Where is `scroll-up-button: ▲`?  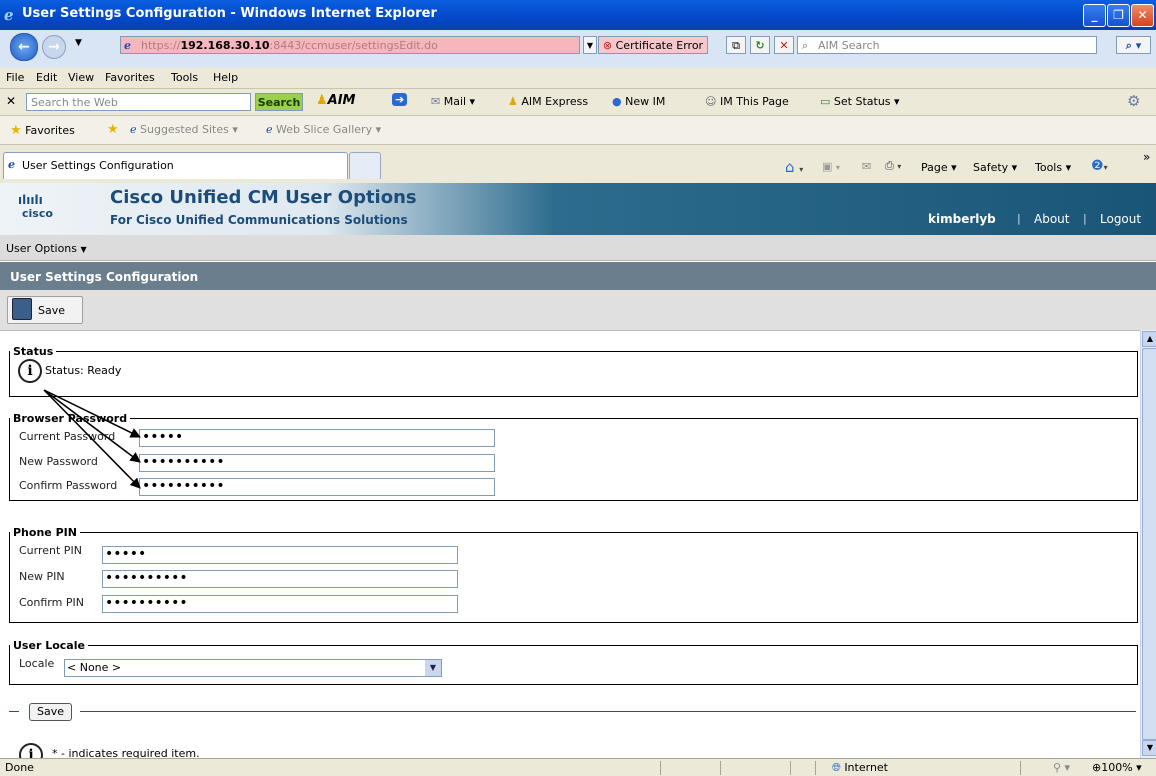
scroll-up-button: ▲ is located at coordinates (1149, 339).